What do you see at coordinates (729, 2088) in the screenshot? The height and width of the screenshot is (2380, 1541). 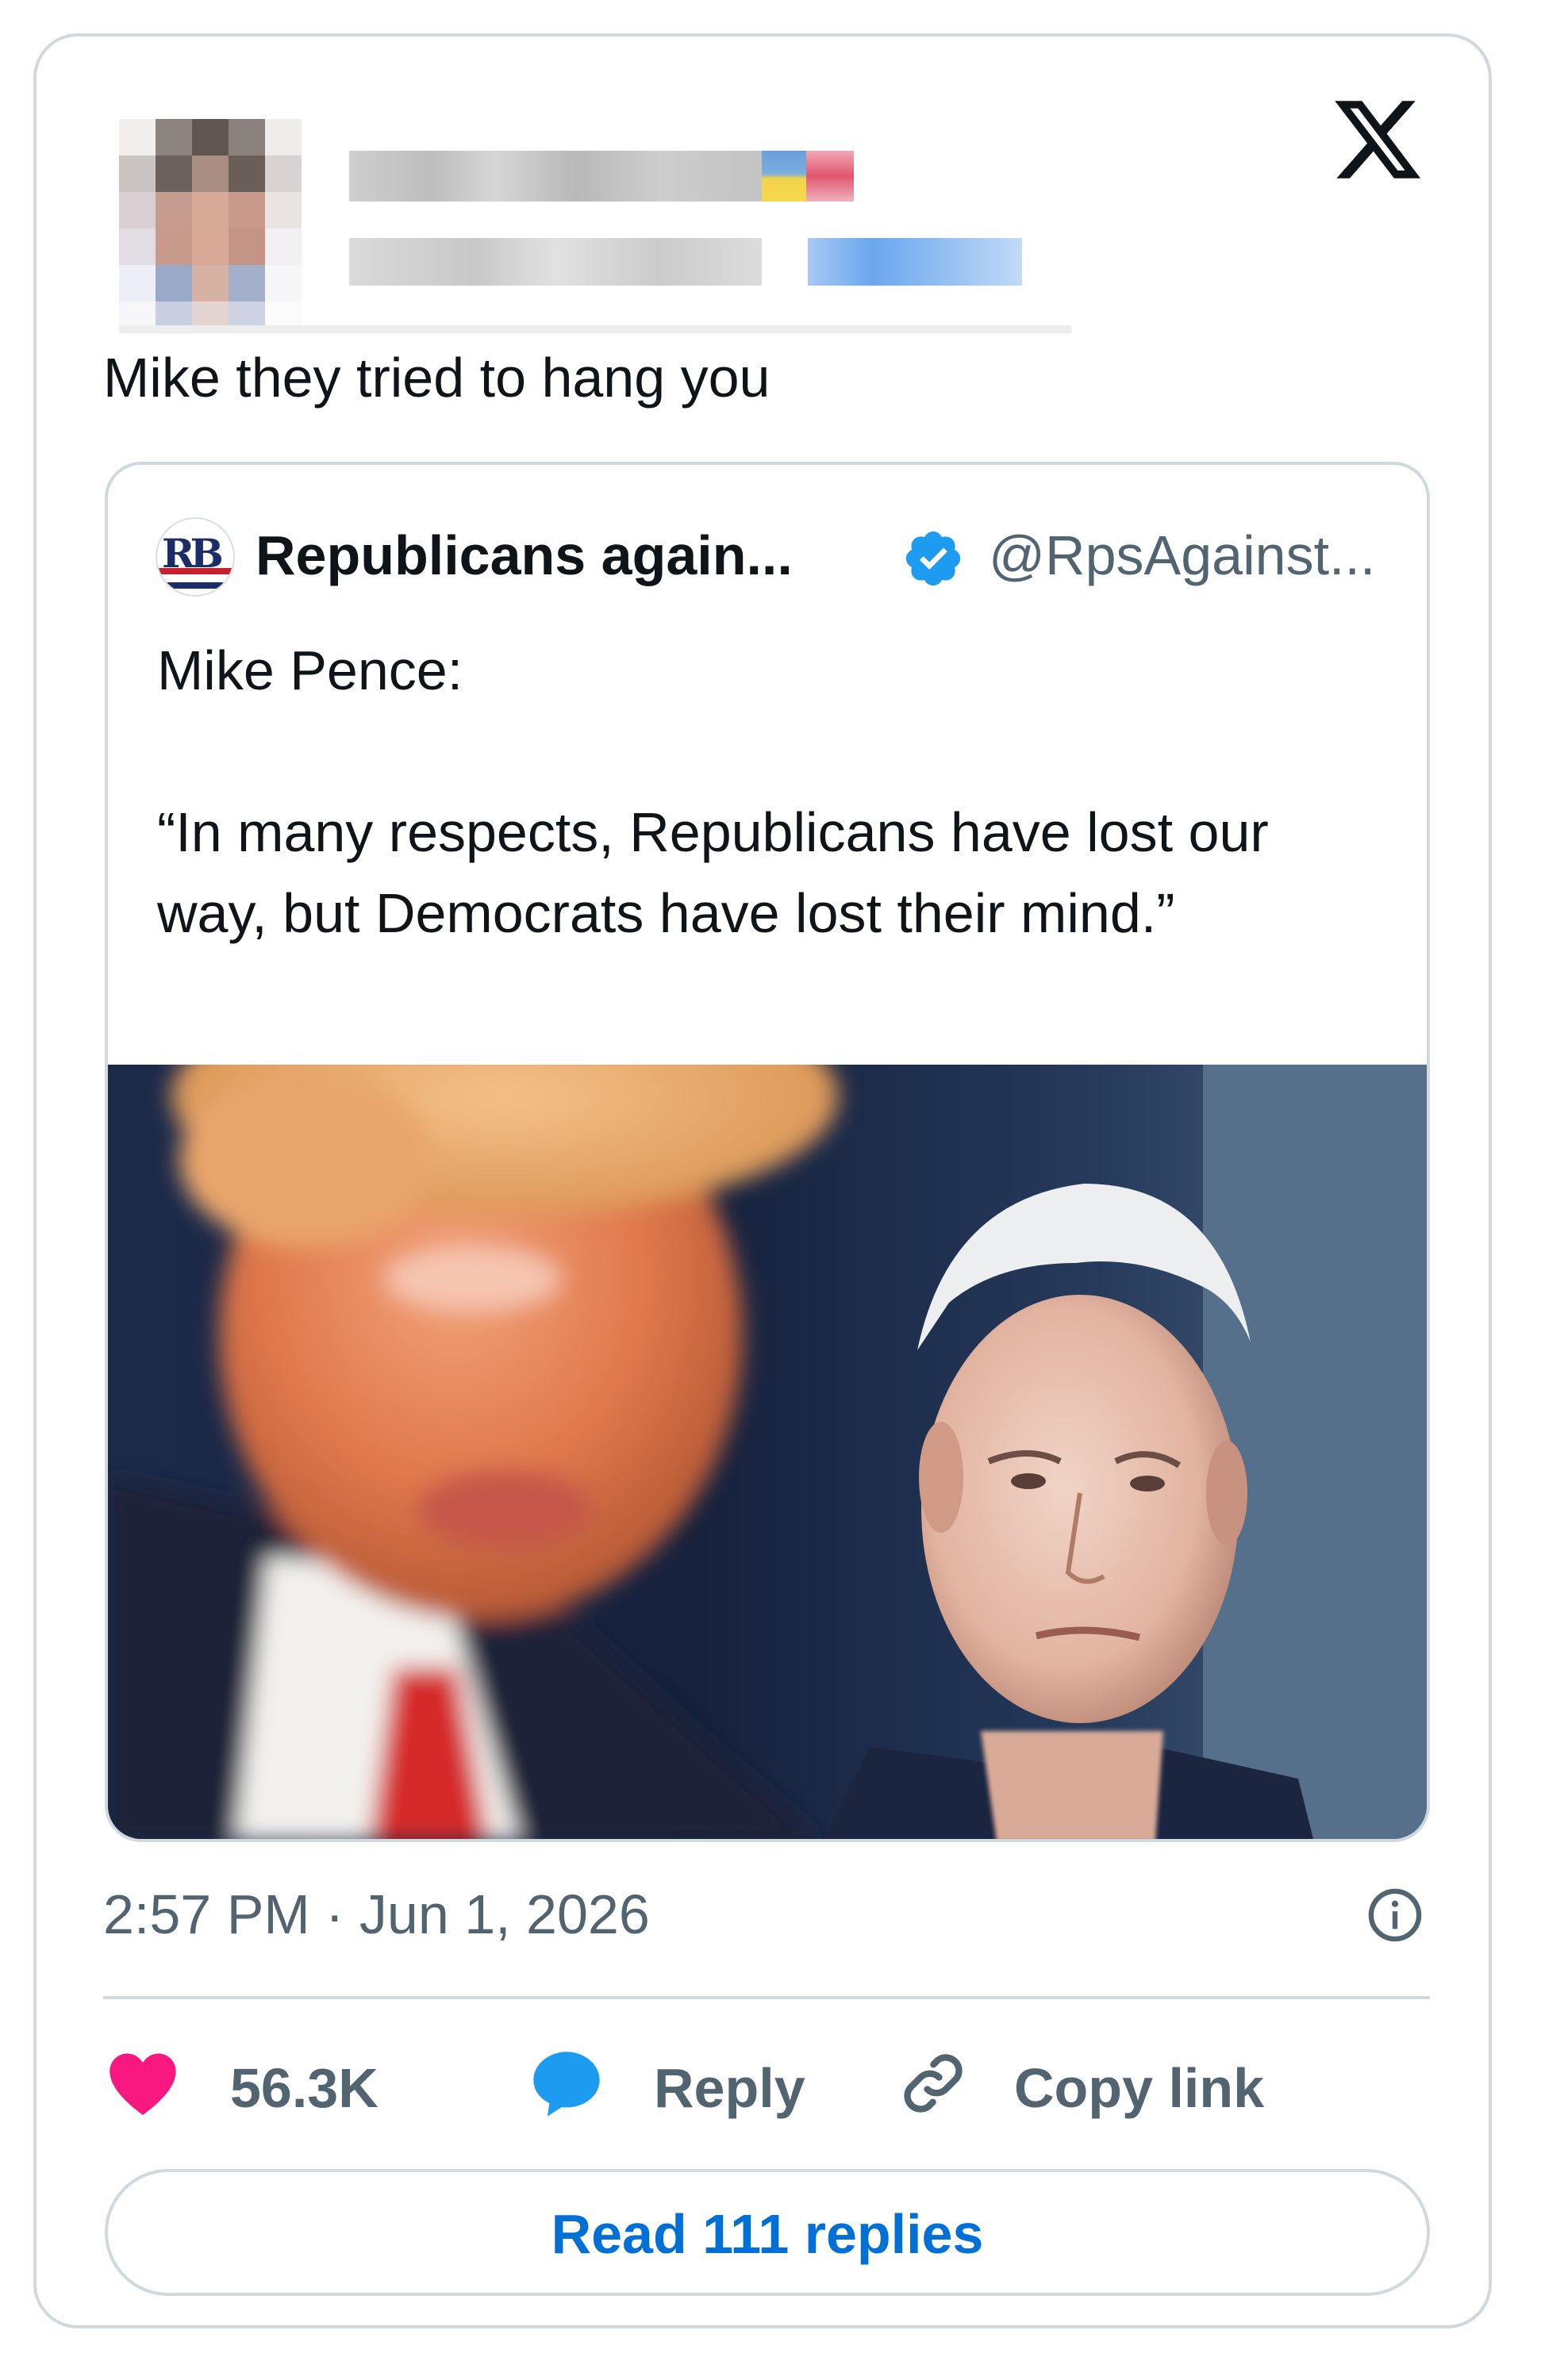 I see `reply-label: Reply` at bounding box center [729, 2088].